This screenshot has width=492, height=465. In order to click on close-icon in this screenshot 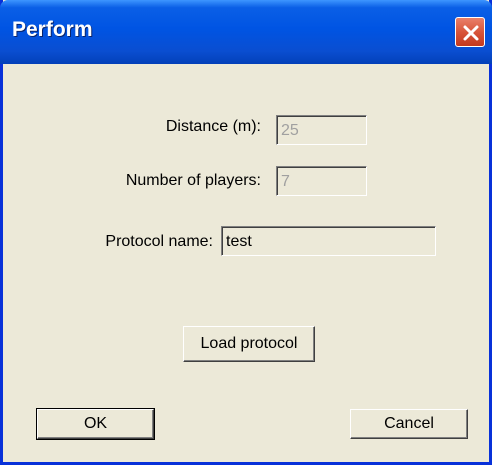, I will do `click(471, 33)`.